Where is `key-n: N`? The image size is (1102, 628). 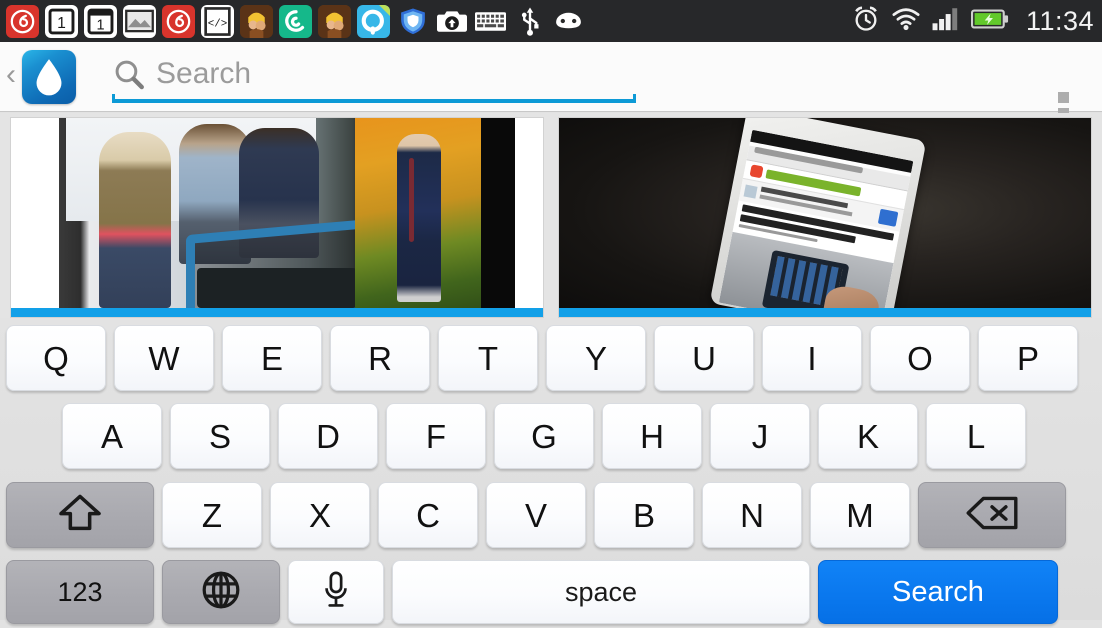 key-n: N is located at coordinates (752, 515).